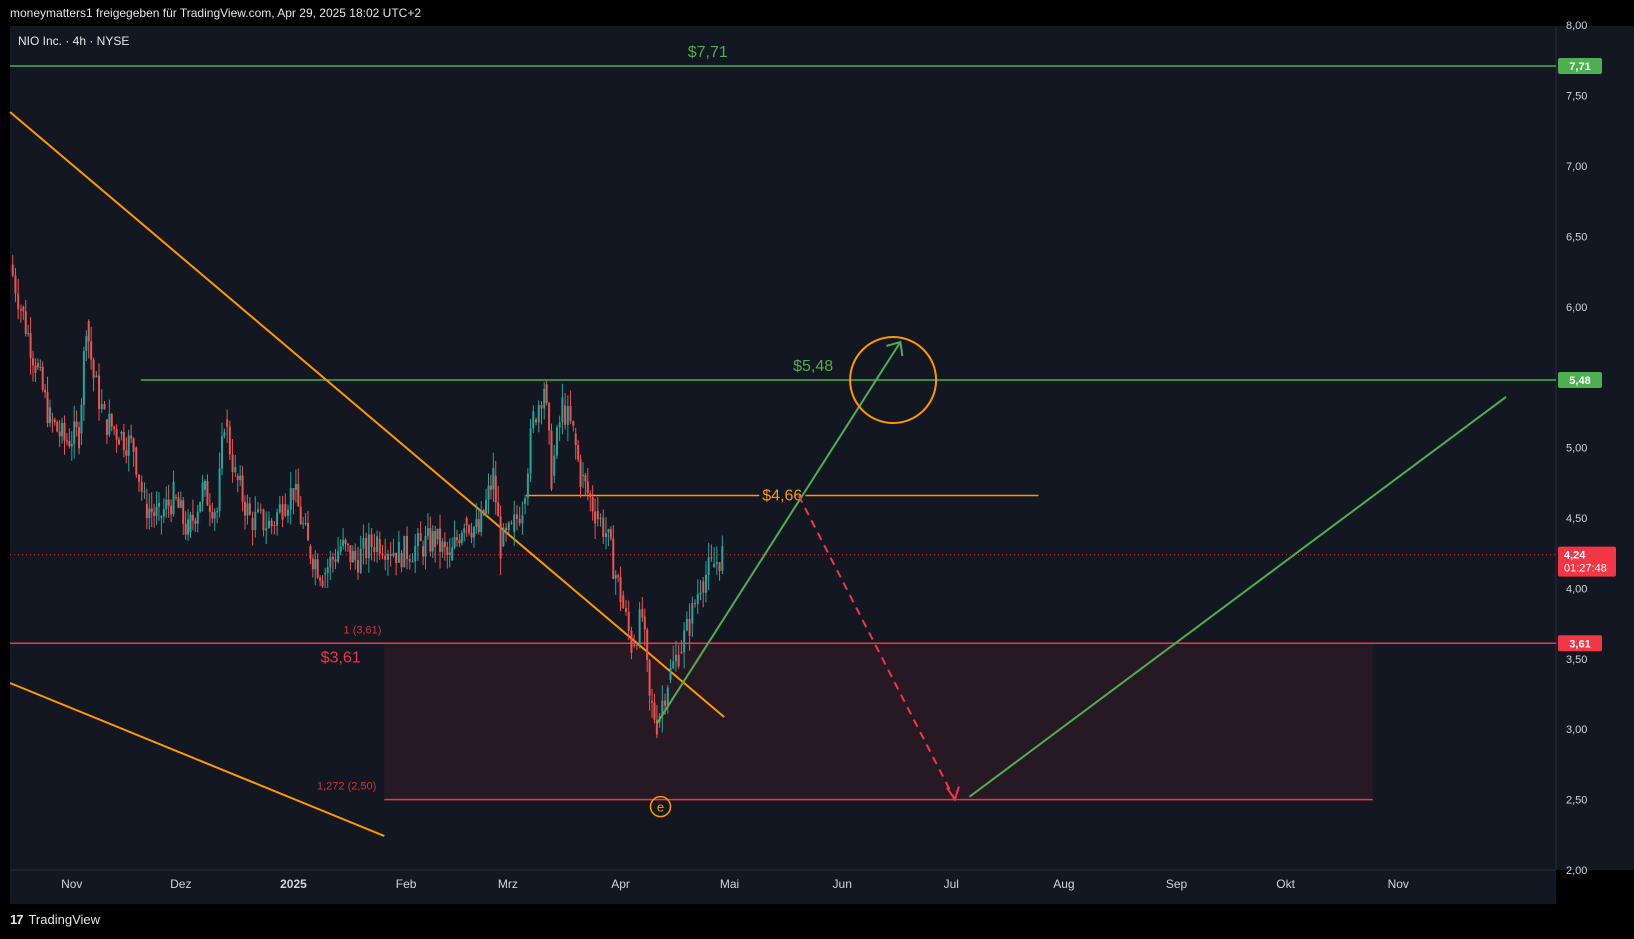 This screenshot has width=1634, height=939. I want to click on current-price-label: 4,24, so click(1575, 556).